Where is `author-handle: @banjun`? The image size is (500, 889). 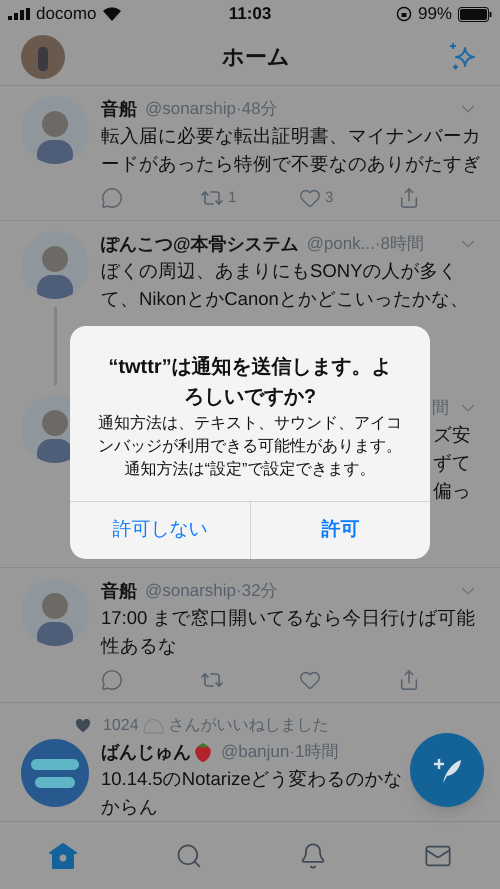 author-handle: @banjun is located at coordinates (255, 752).